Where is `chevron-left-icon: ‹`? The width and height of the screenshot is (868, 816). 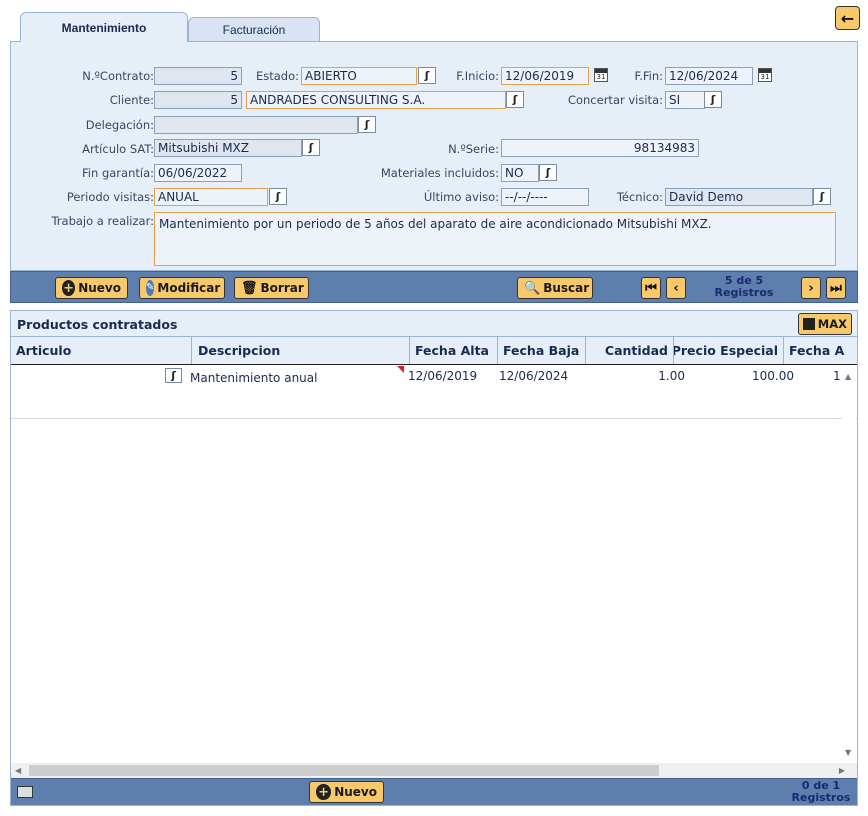 chevron-left-icon: ‹ is located at coordinates (676, 288).